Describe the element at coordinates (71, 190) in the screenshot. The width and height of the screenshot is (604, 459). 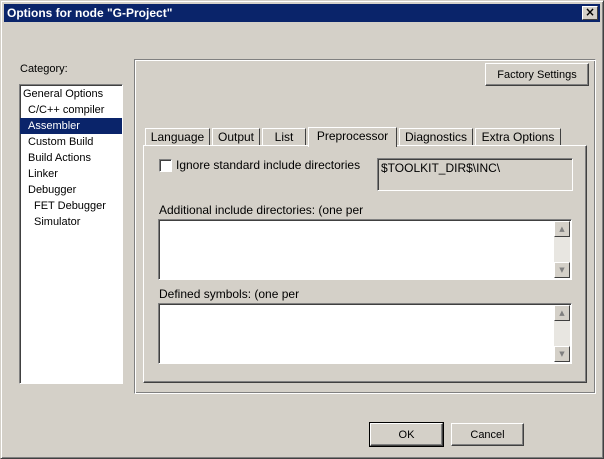
I see `category-item-debugger: Debugger` at that location.